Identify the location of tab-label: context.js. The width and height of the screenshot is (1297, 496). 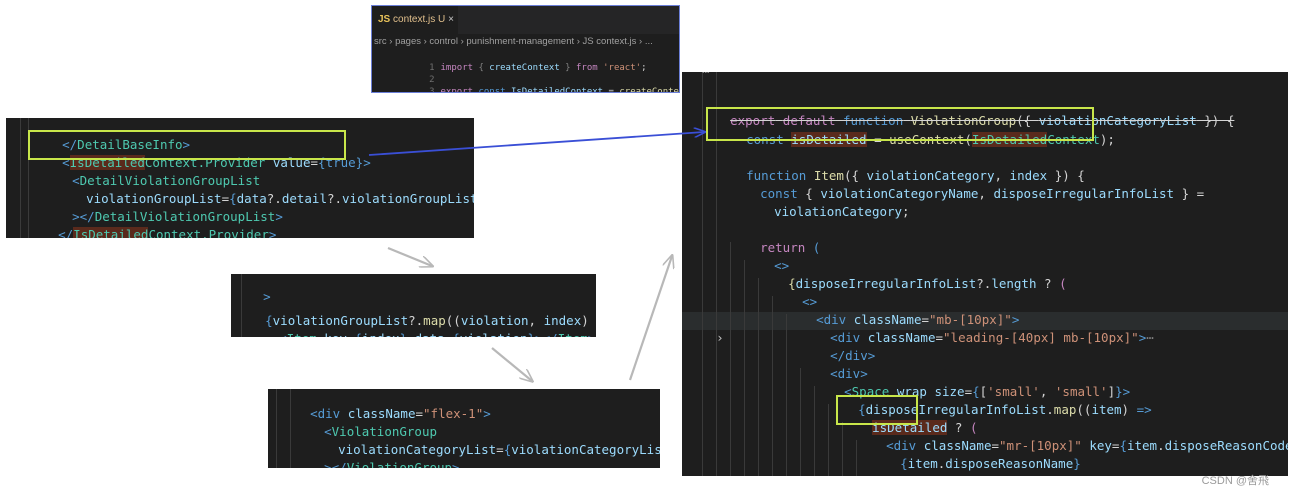
(414, 19).